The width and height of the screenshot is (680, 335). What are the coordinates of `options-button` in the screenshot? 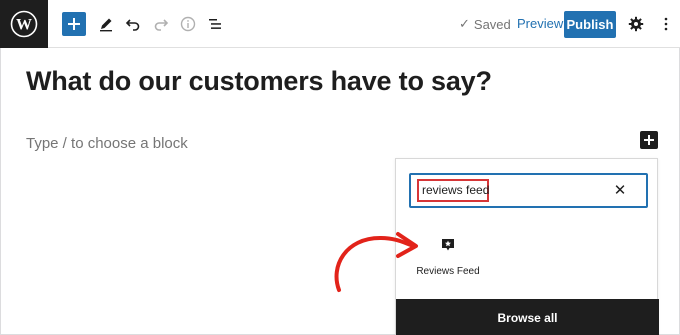 It's located at (666, 24).